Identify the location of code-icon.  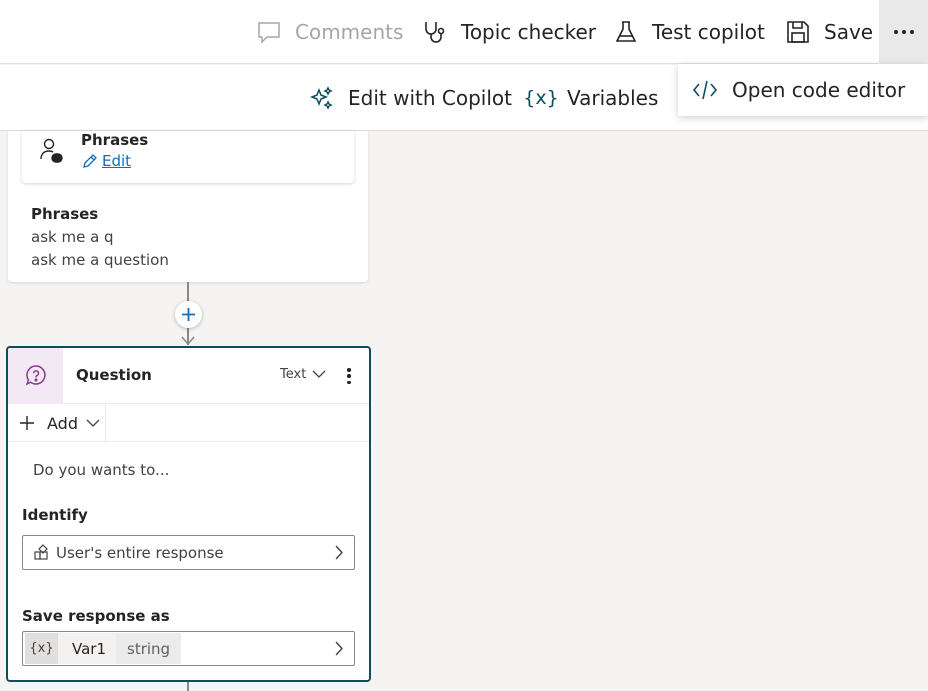
(705, 90).